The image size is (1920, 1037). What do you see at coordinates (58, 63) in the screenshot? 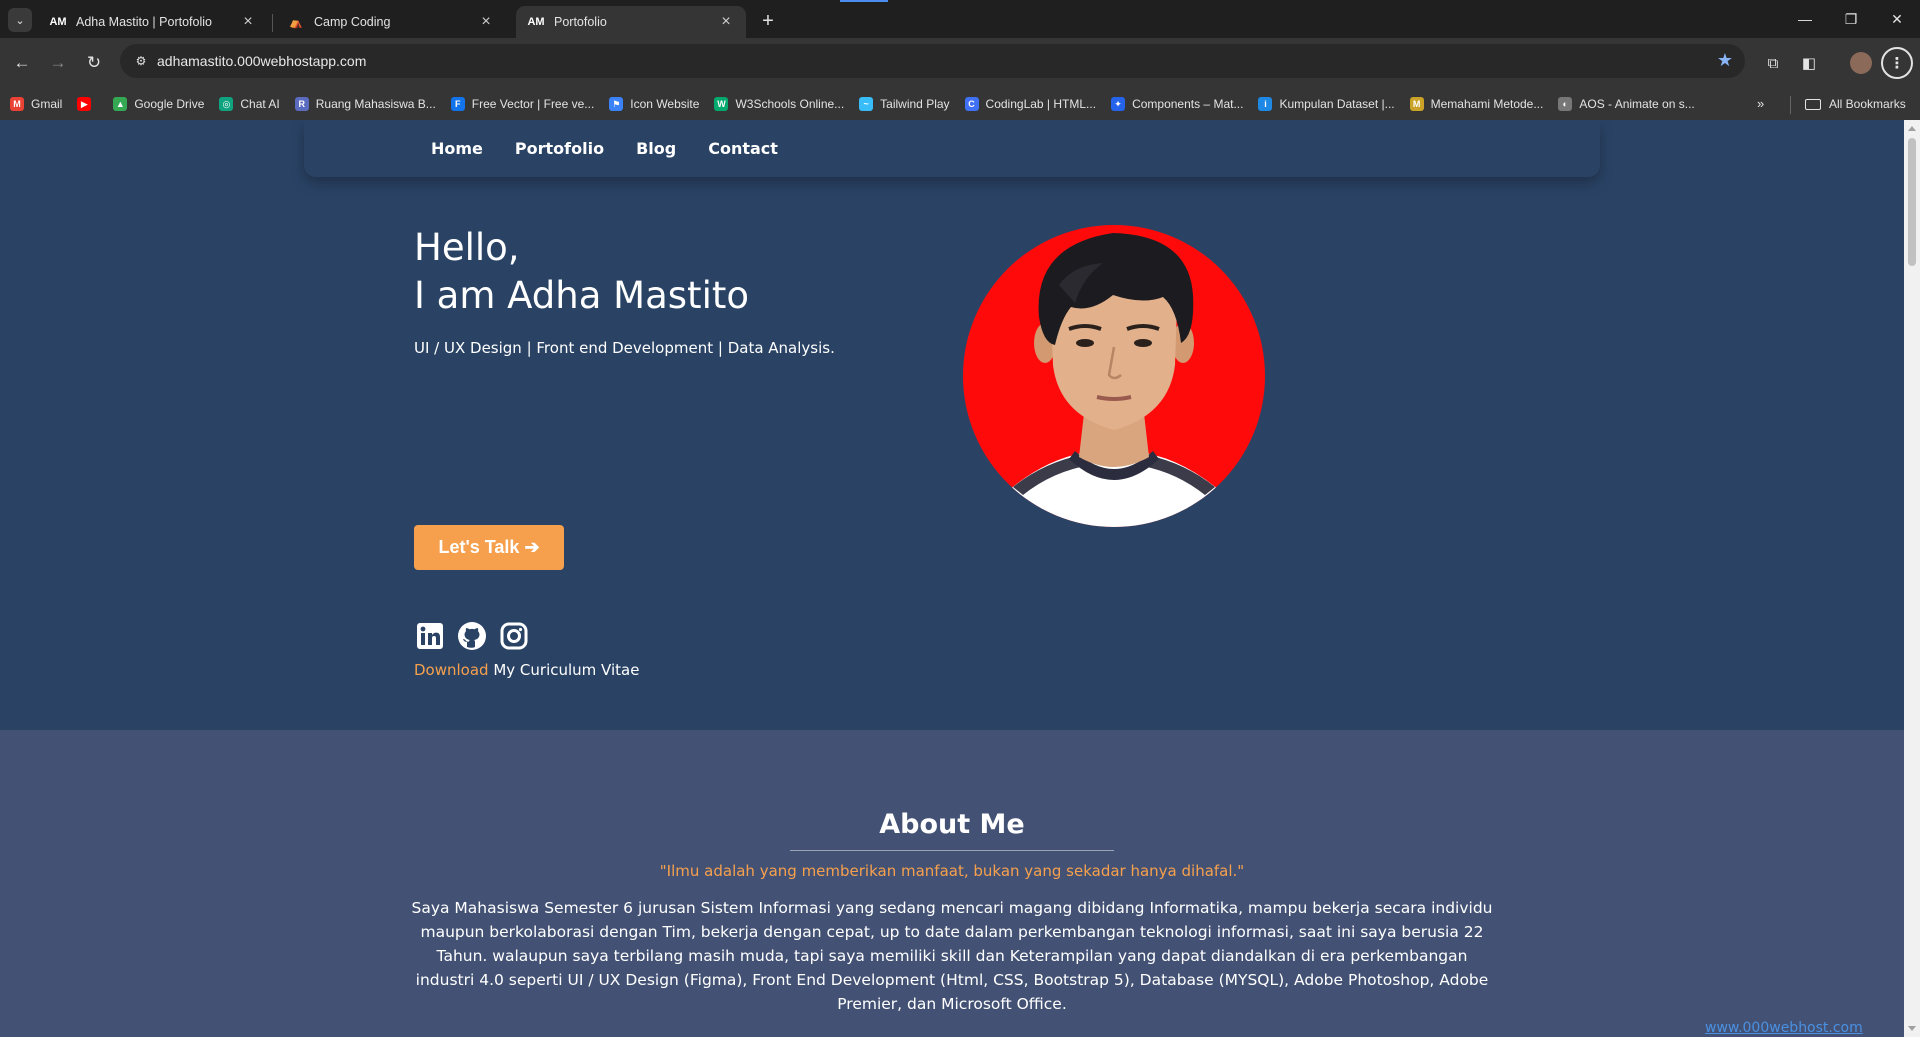
I see `forward-button: →` at bounding box center [58, 63].